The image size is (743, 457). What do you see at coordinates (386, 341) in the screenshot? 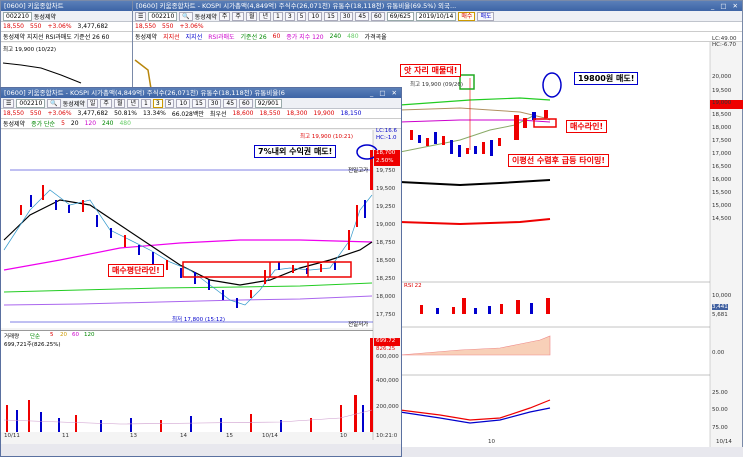
I see `front-vol-tag-text: 699.72` at bounding box center [386, 341].